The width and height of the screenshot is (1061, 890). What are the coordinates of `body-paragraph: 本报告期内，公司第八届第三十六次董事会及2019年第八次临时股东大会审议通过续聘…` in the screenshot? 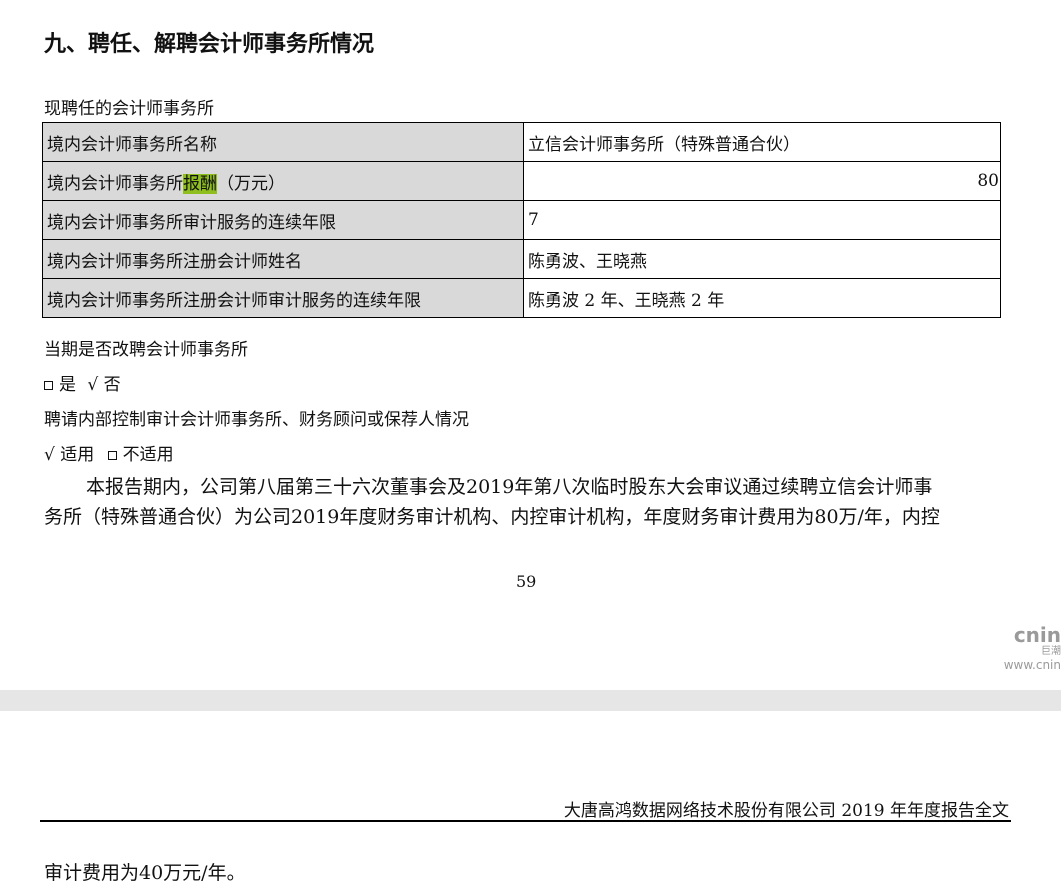 It's located at (526, 502).